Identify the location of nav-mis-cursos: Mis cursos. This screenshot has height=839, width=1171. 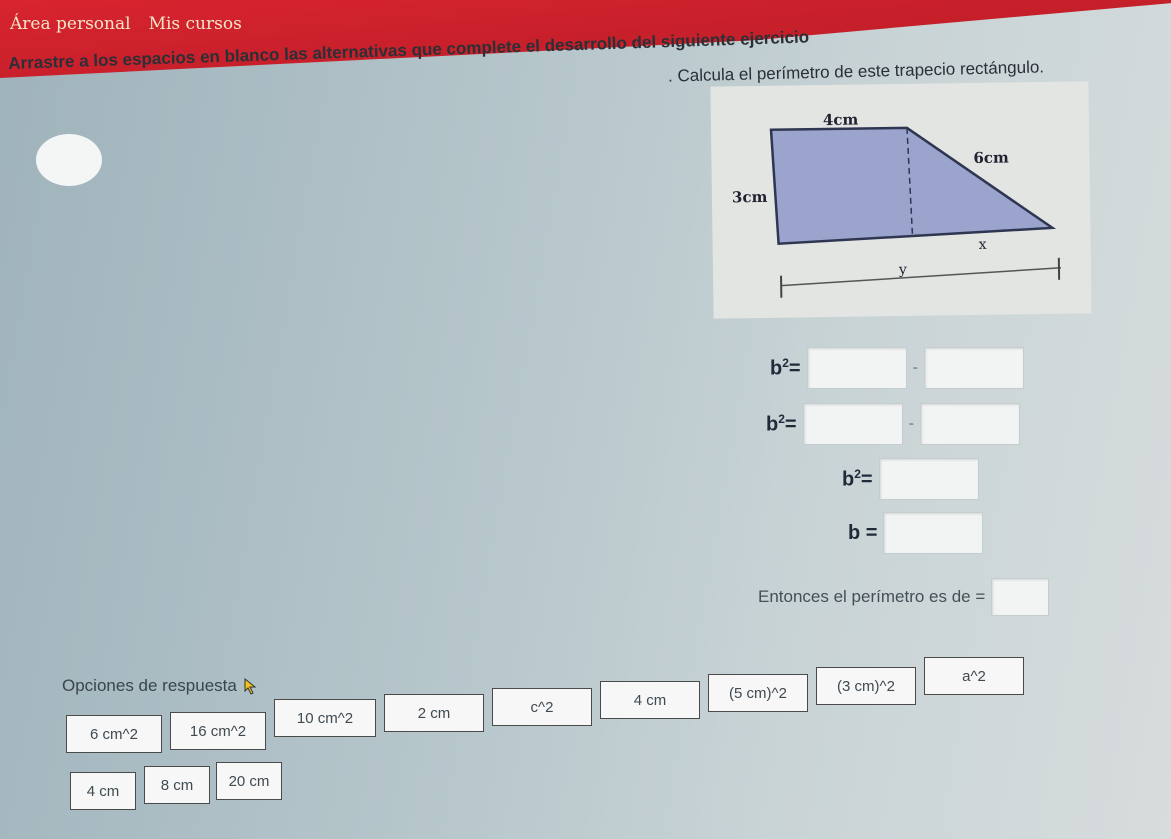
(195, 24).